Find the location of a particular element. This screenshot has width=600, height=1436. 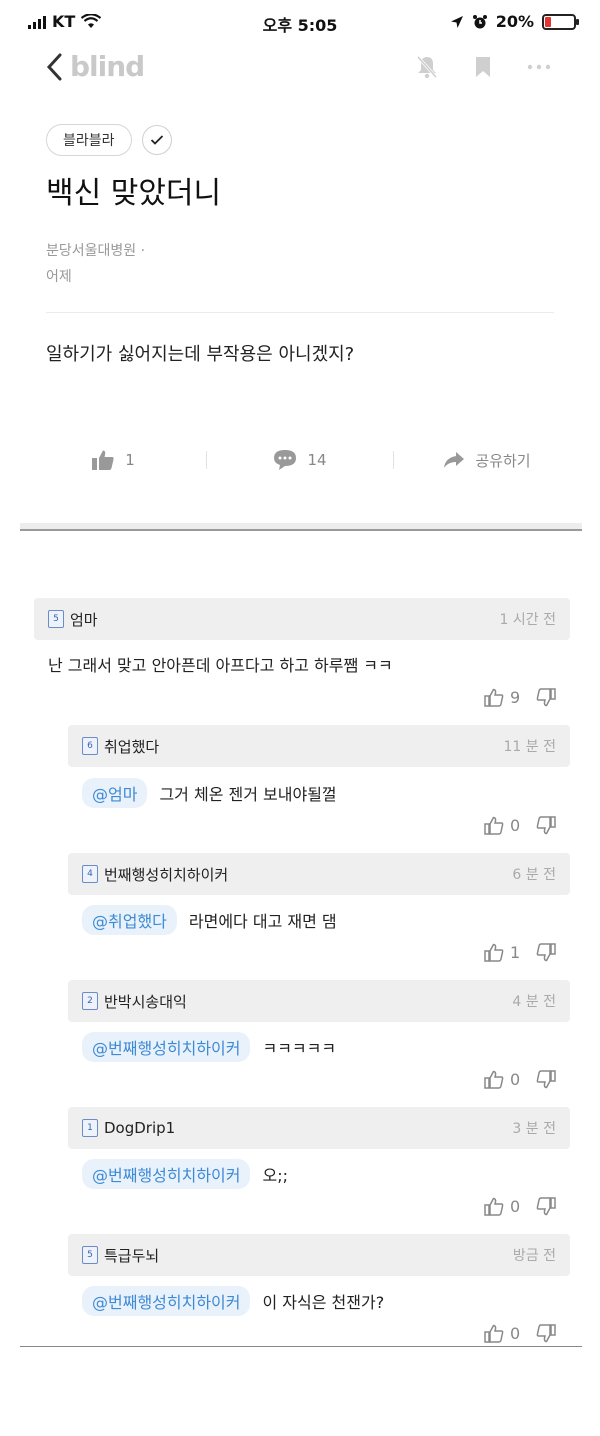

comment-time: 방금 전 is located at coordinates (534, 1256).